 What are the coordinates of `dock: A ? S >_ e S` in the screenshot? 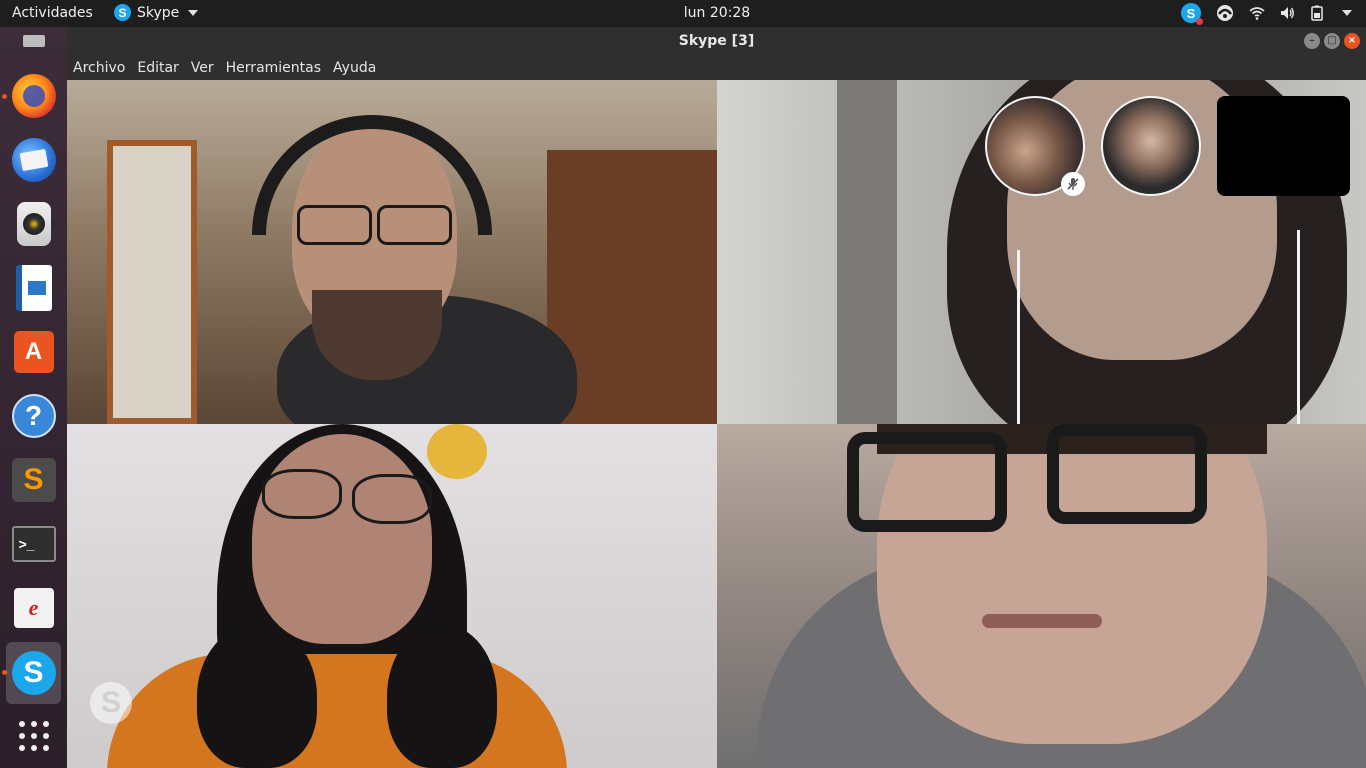 It's located at (33, 397).